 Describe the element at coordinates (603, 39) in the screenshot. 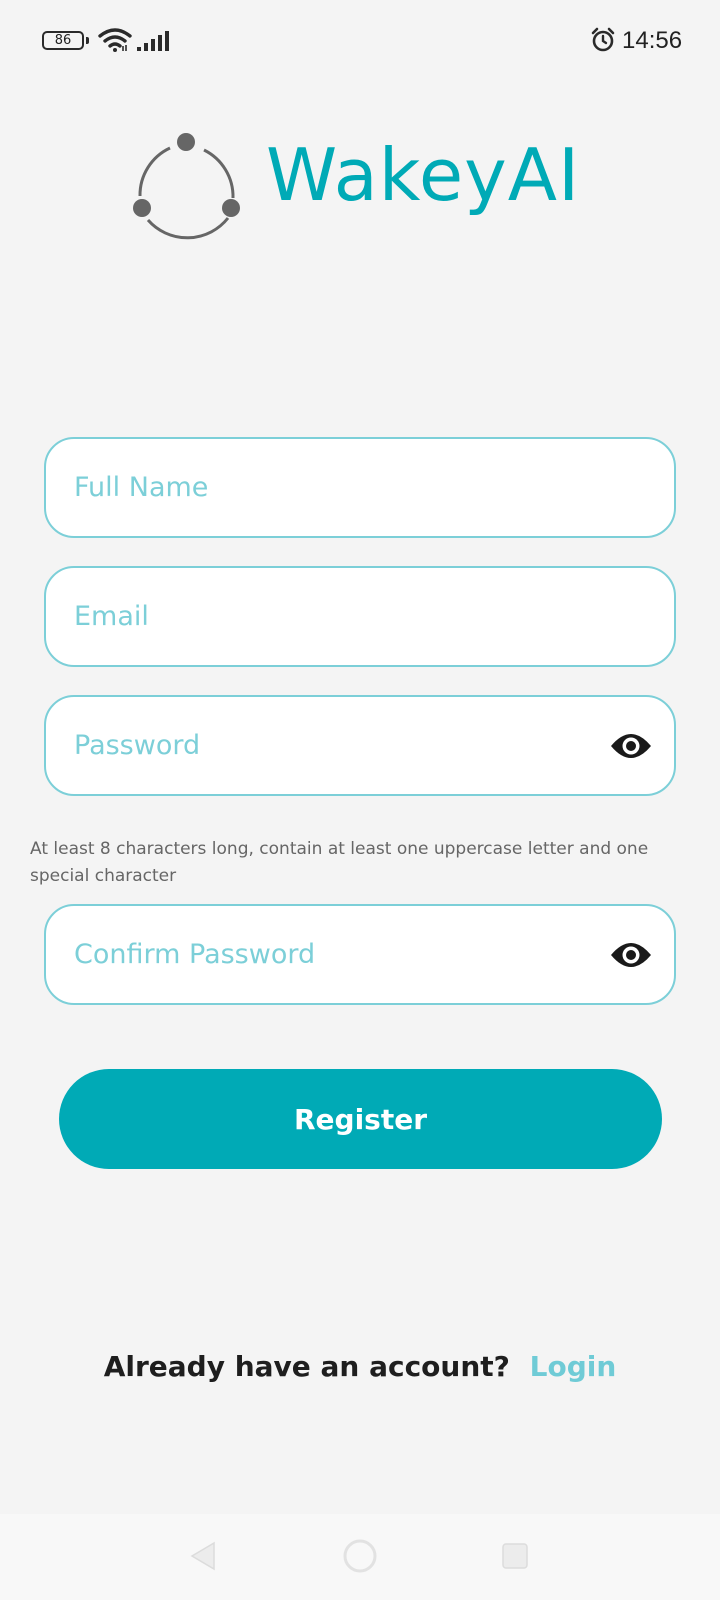

I see `alarm-icon` at that location.